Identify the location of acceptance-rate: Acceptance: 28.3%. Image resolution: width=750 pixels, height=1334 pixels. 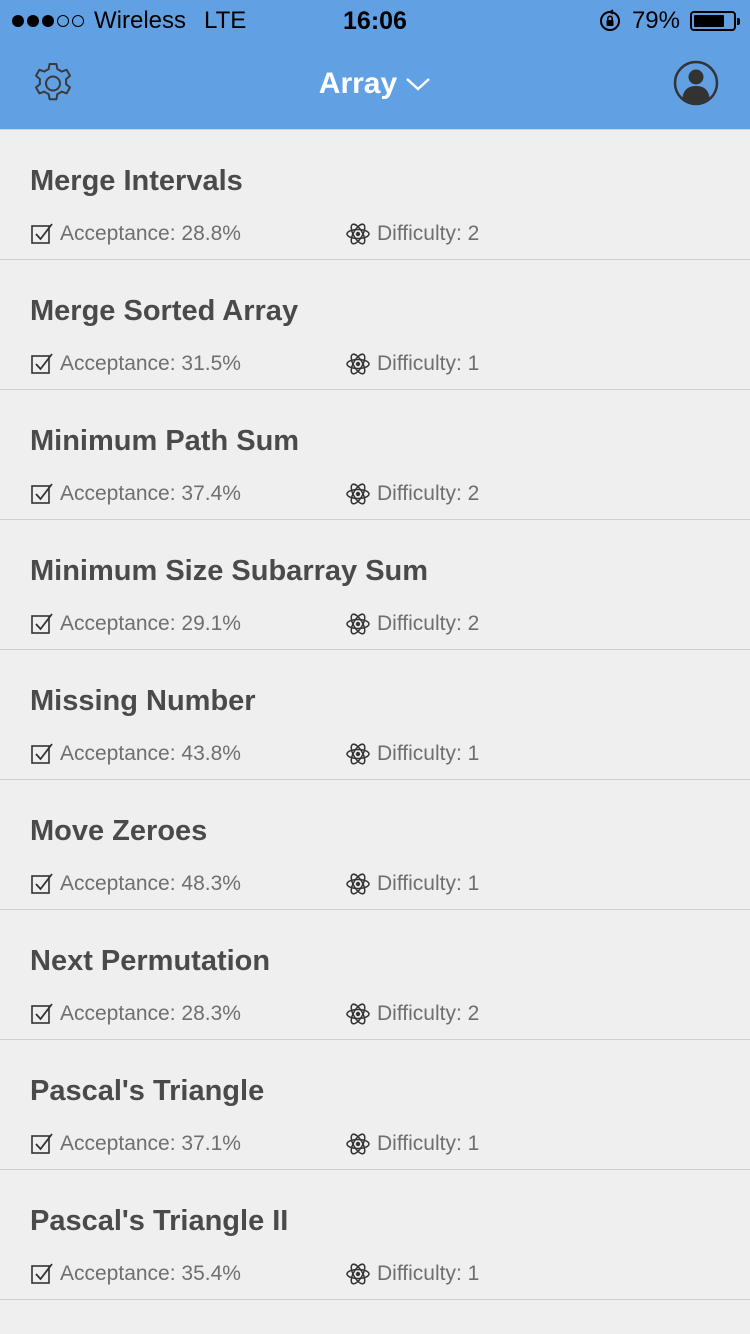
(135, 1014).